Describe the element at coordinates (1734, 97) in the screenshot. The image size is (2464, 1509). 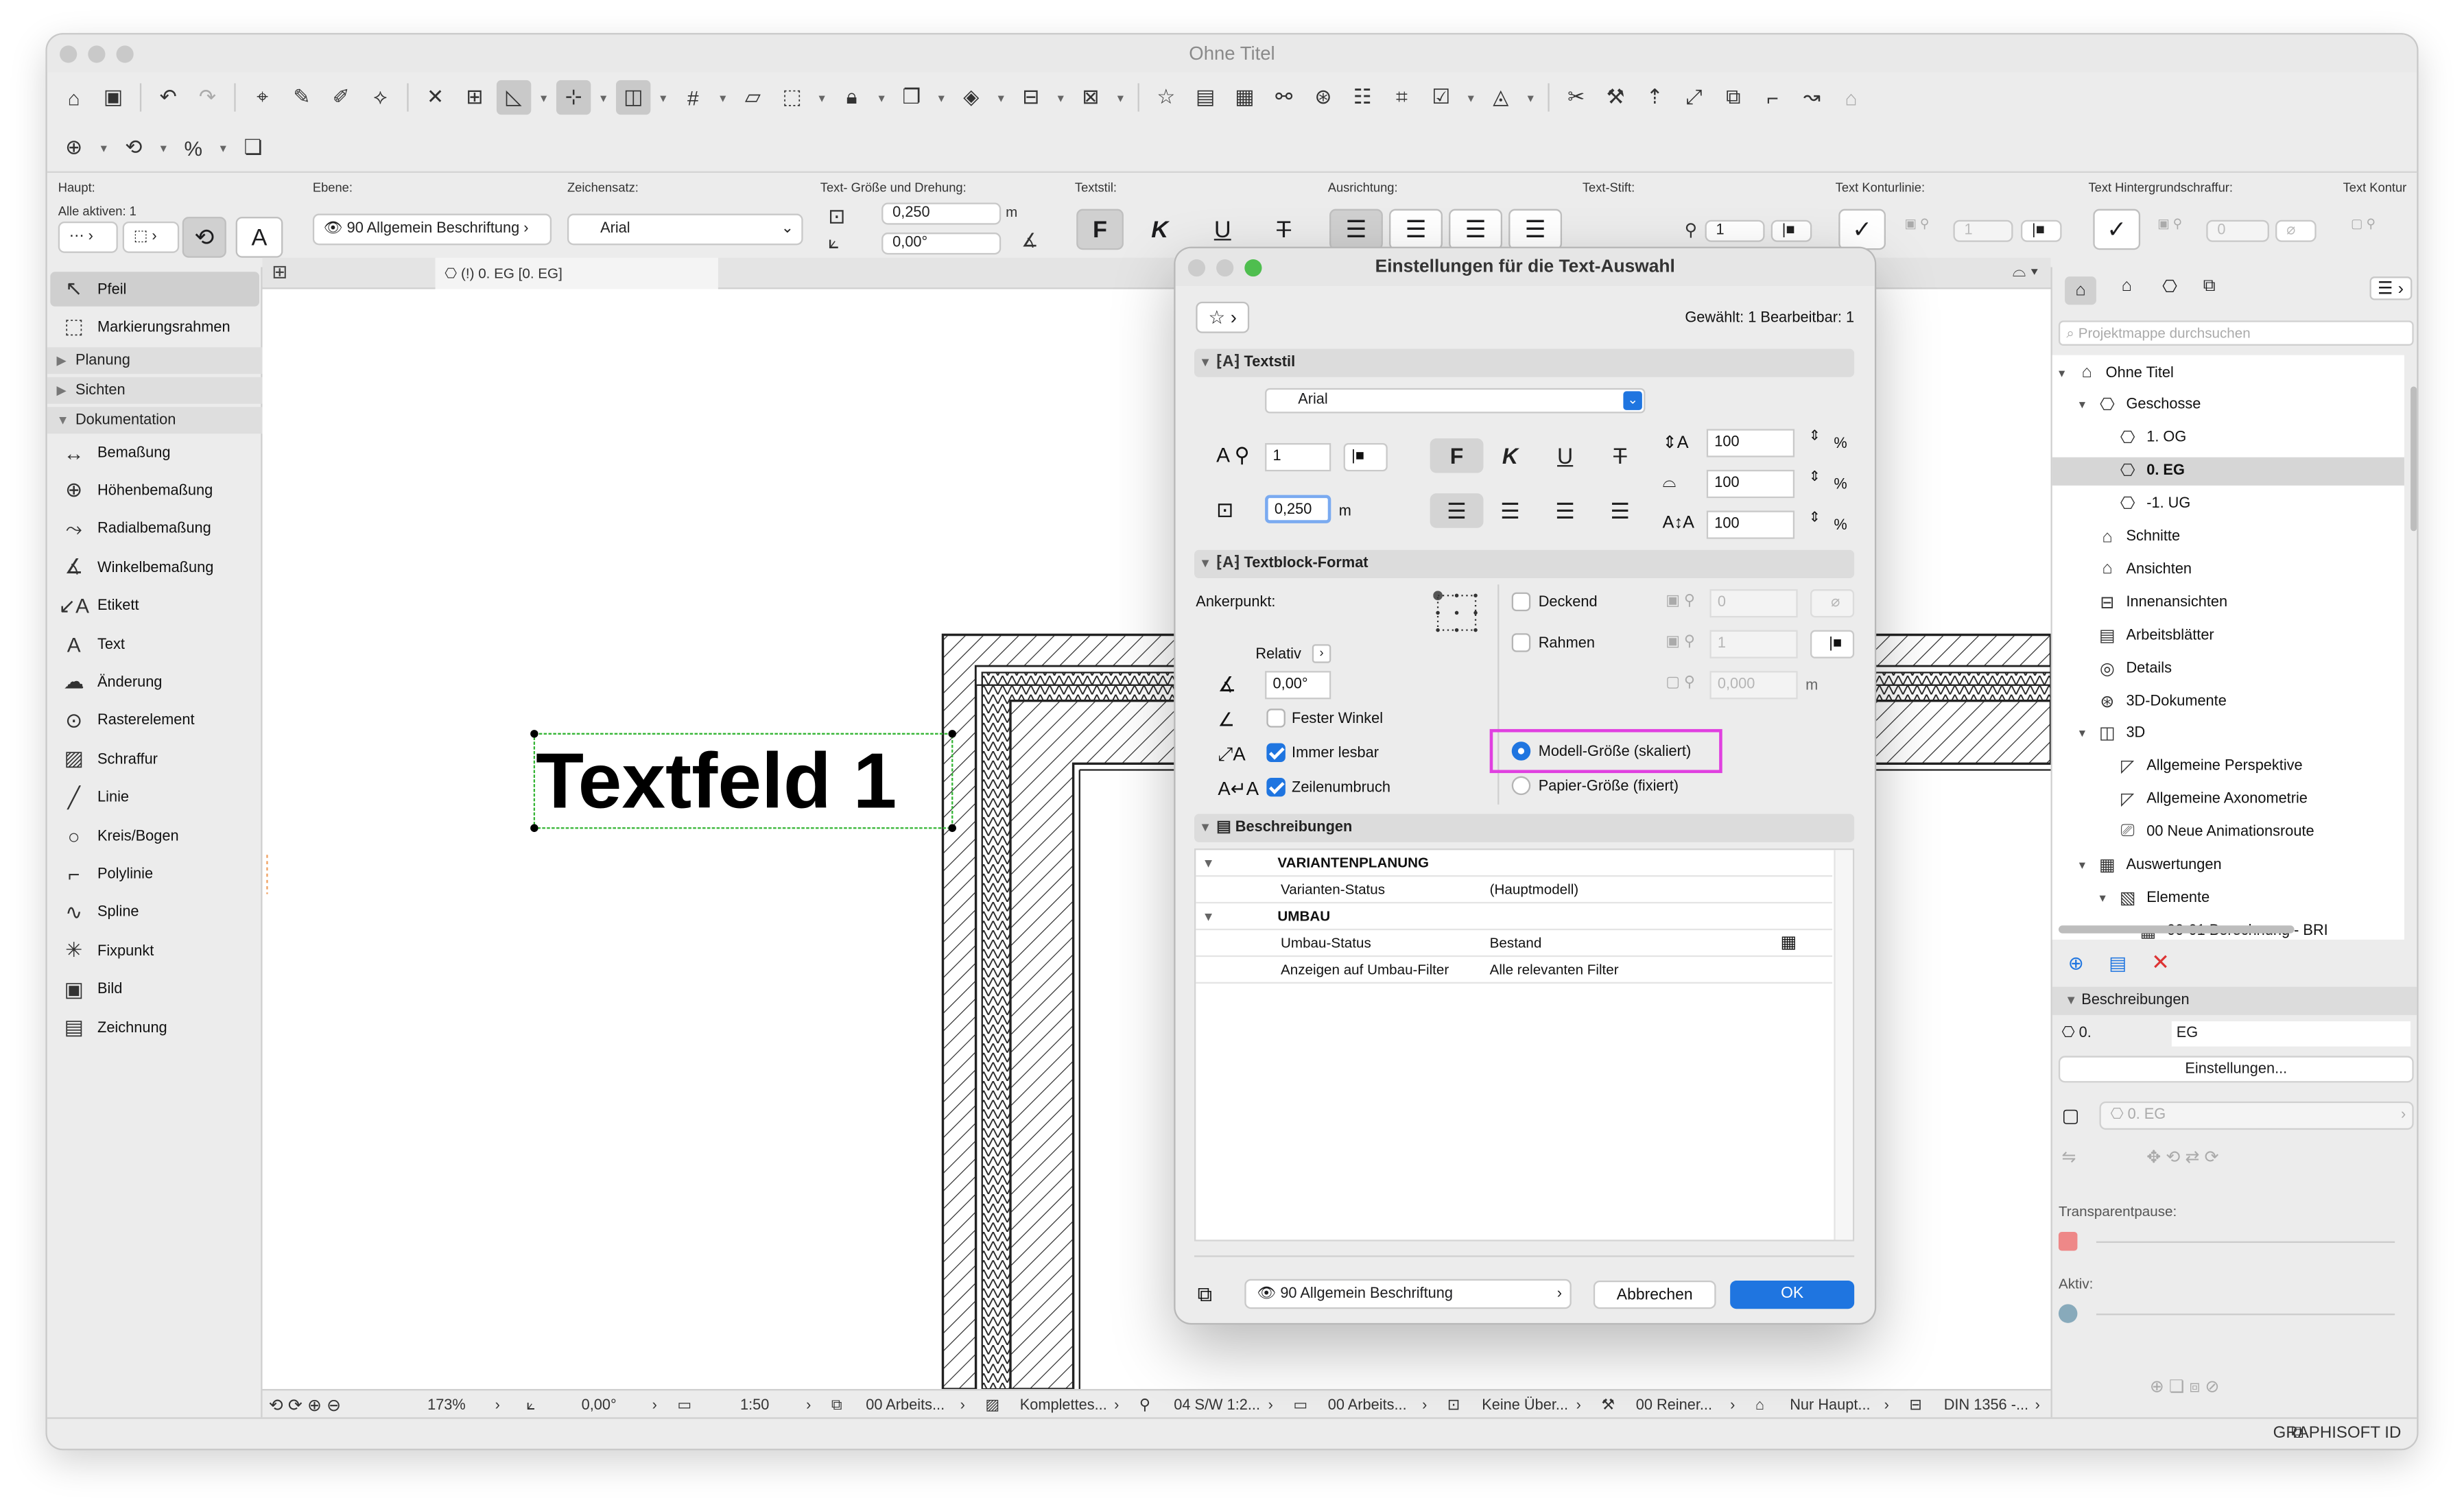
I see `split-icon: ⧉` at that location.